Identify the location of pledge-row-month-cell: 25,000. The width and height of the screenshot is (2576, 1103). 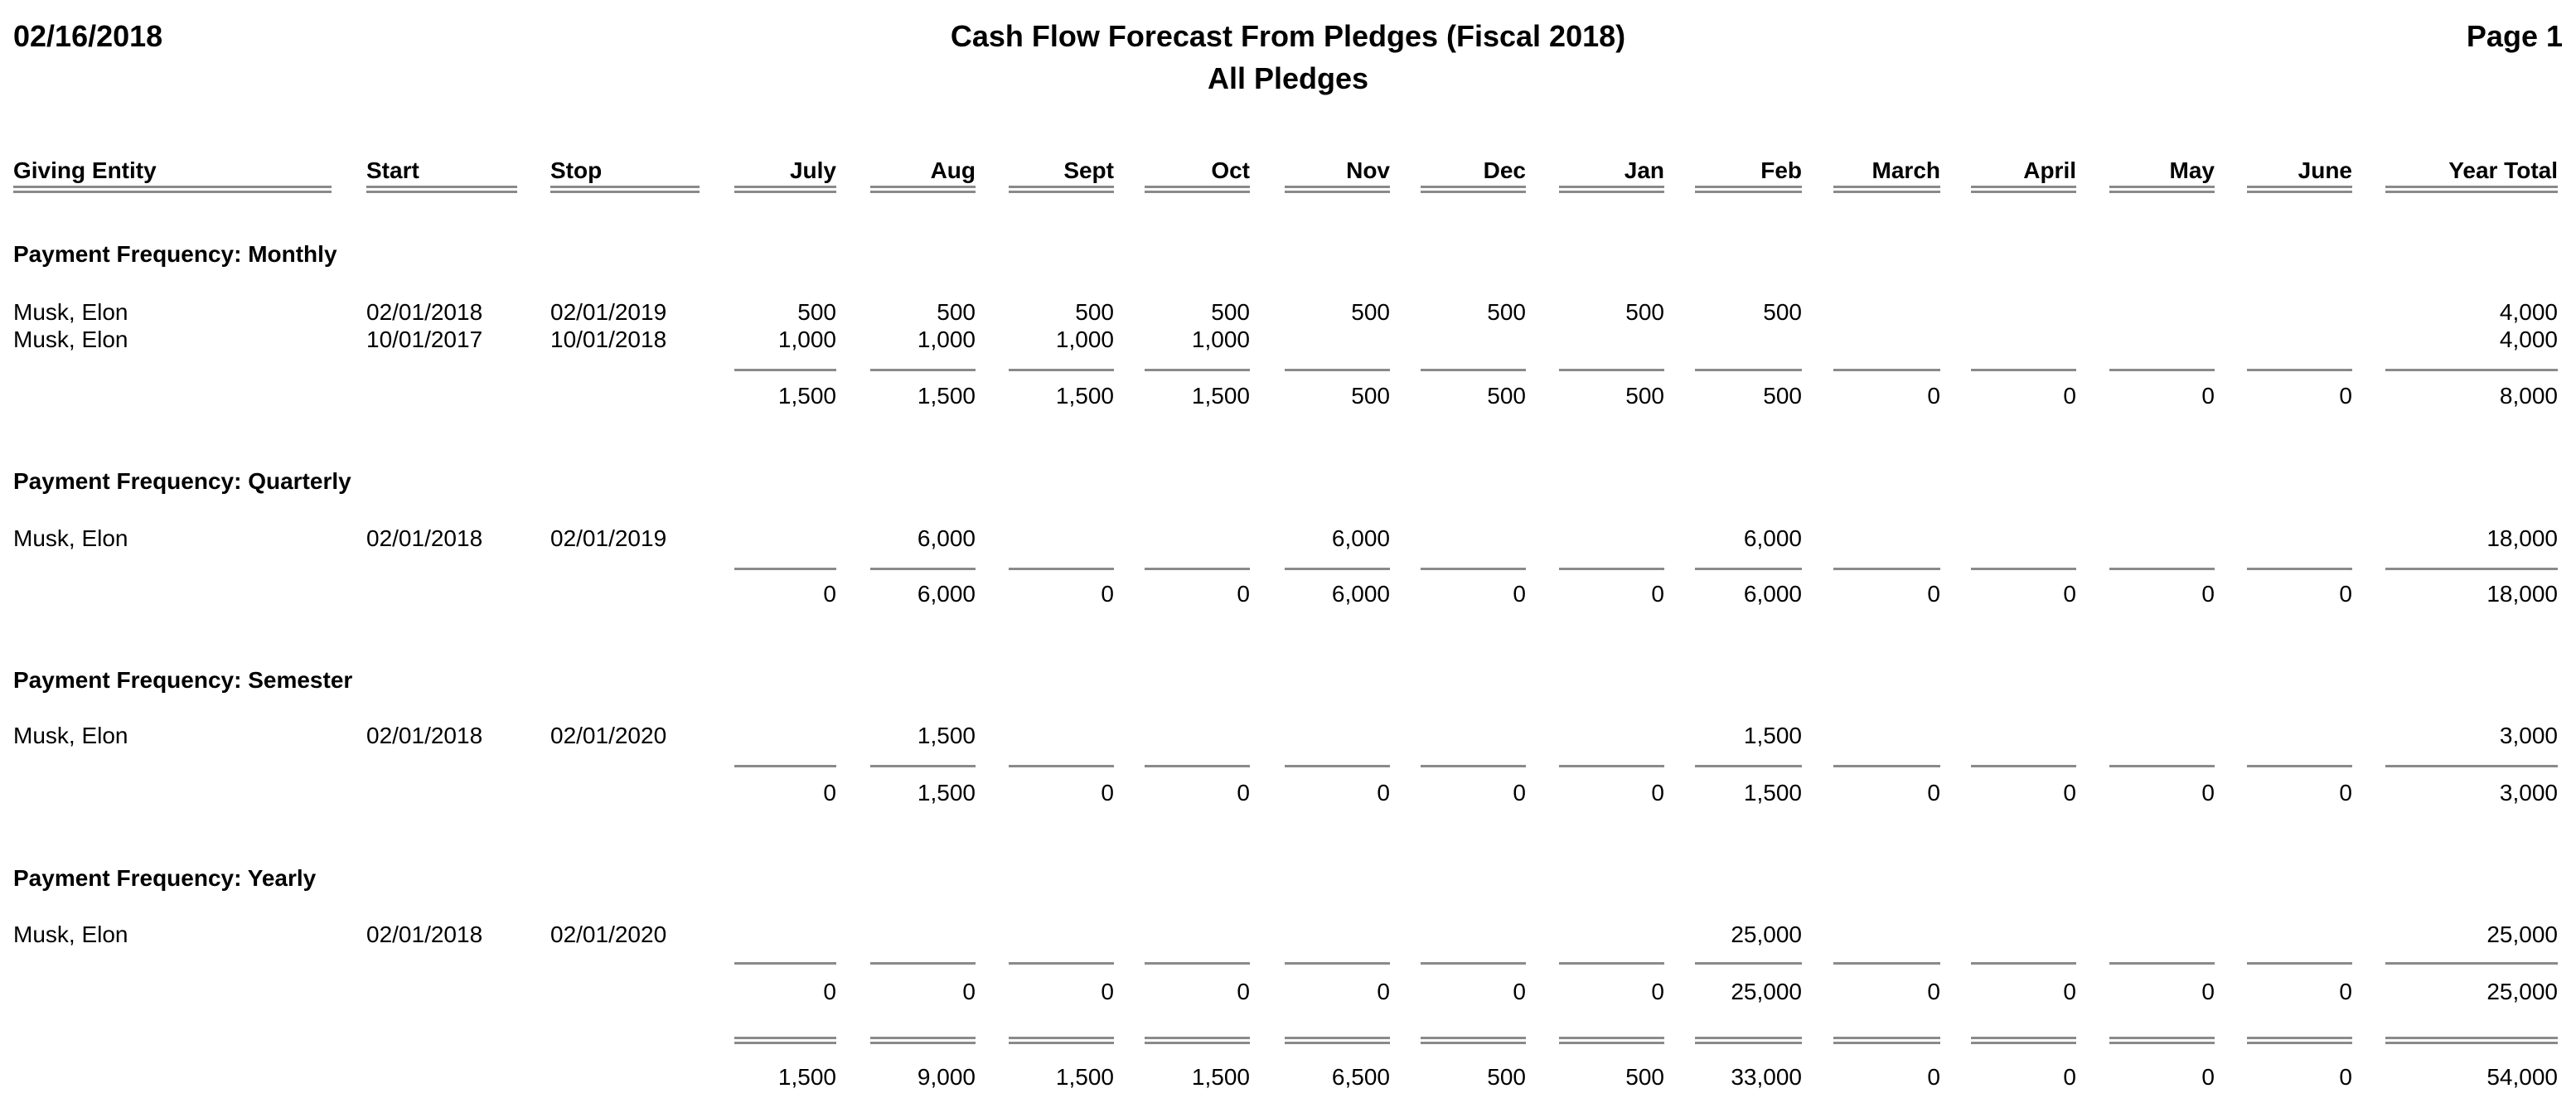
(1766, 934).